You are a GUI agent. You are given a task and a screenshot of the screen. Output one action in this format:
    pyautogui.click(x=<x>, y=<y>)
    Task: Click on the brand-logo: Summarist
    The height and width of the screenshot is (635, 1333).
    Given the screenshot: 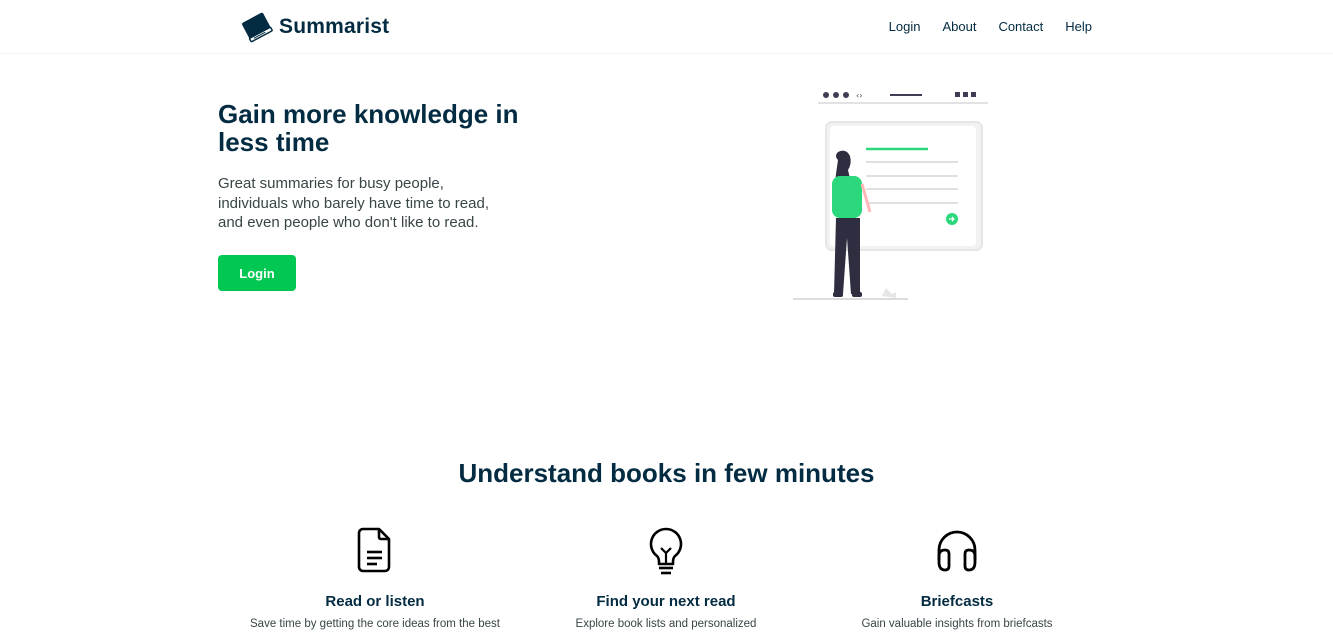 What is the action you would take?
    pyautogui.click(x=314, y=27)
    